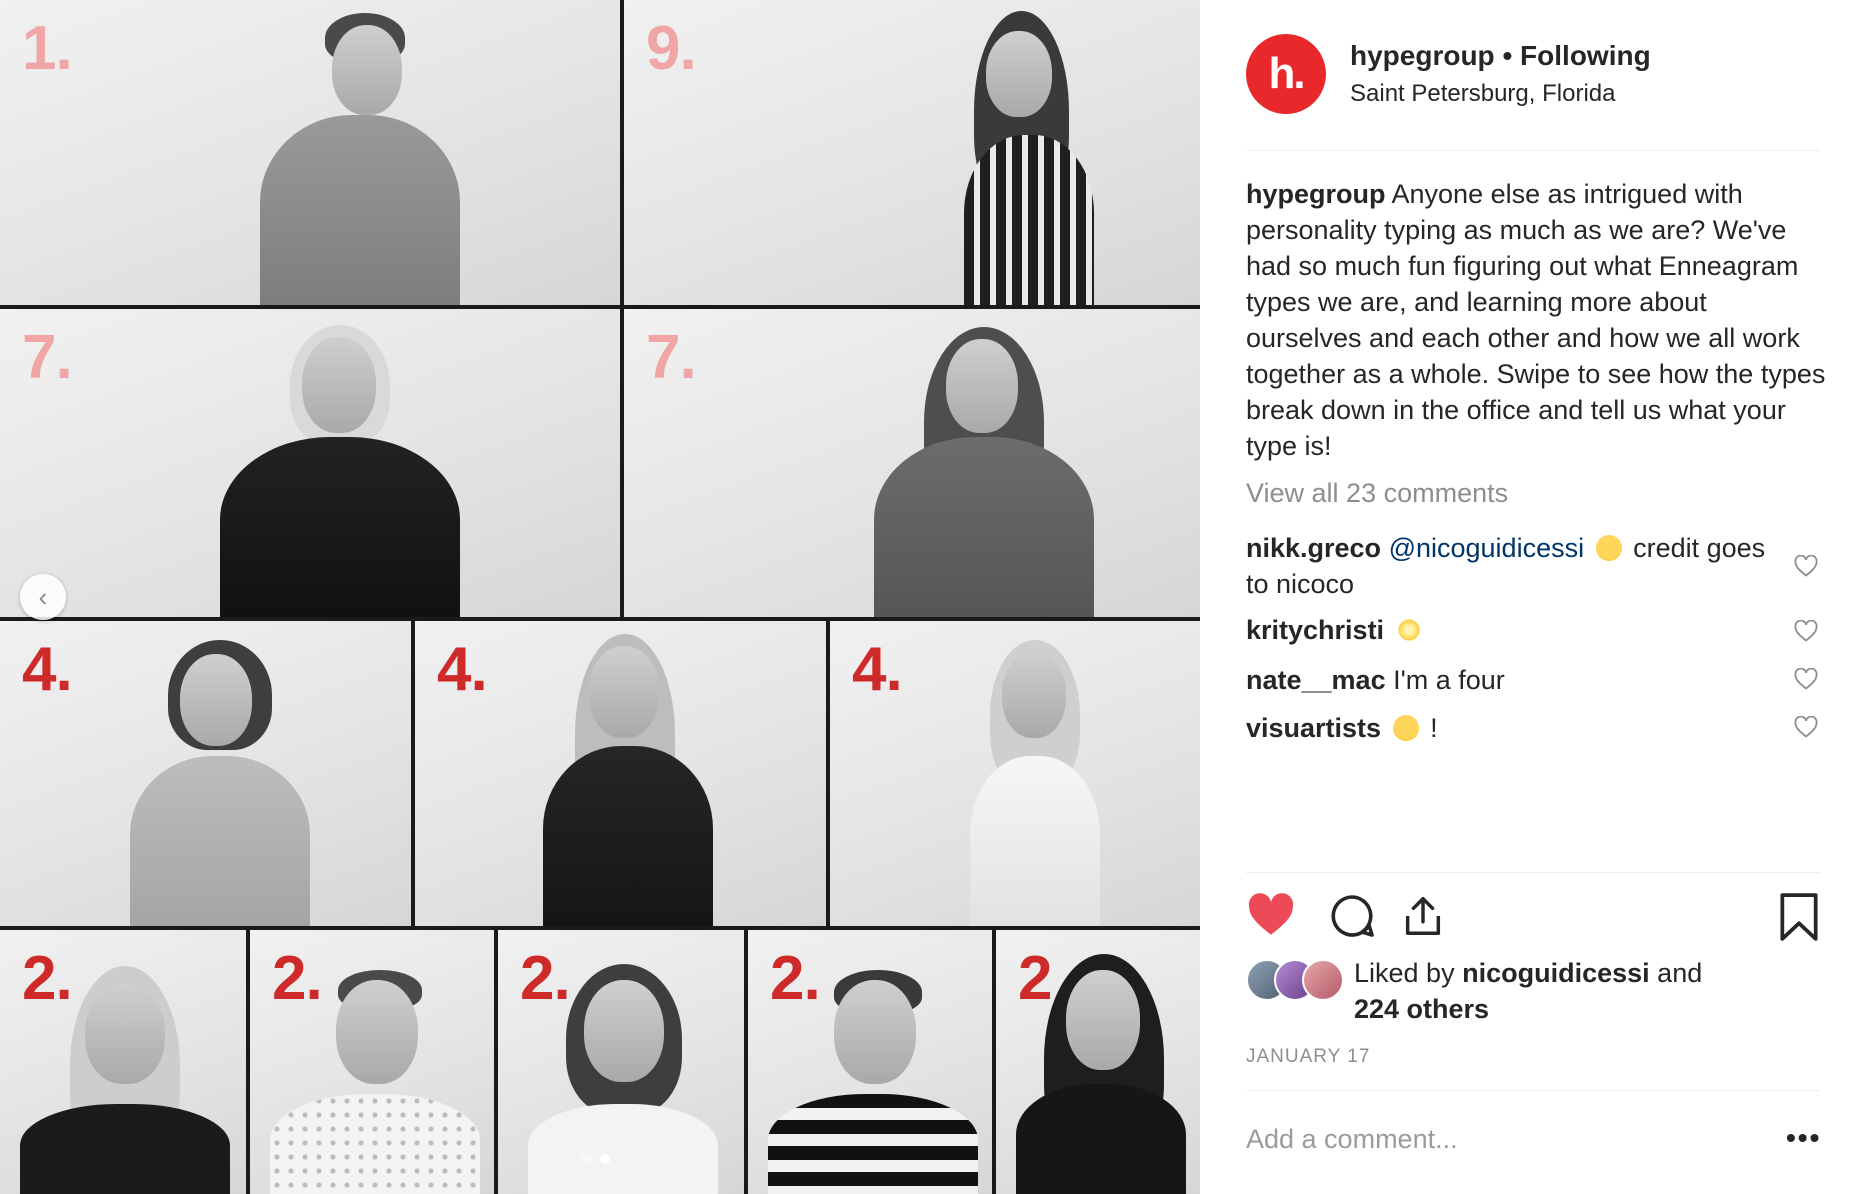  What do you see at coordinates (1516, 680) in the screenshot?
I see `comment-item: nate__mac I'm a four` at bounding box center [1516, 680].